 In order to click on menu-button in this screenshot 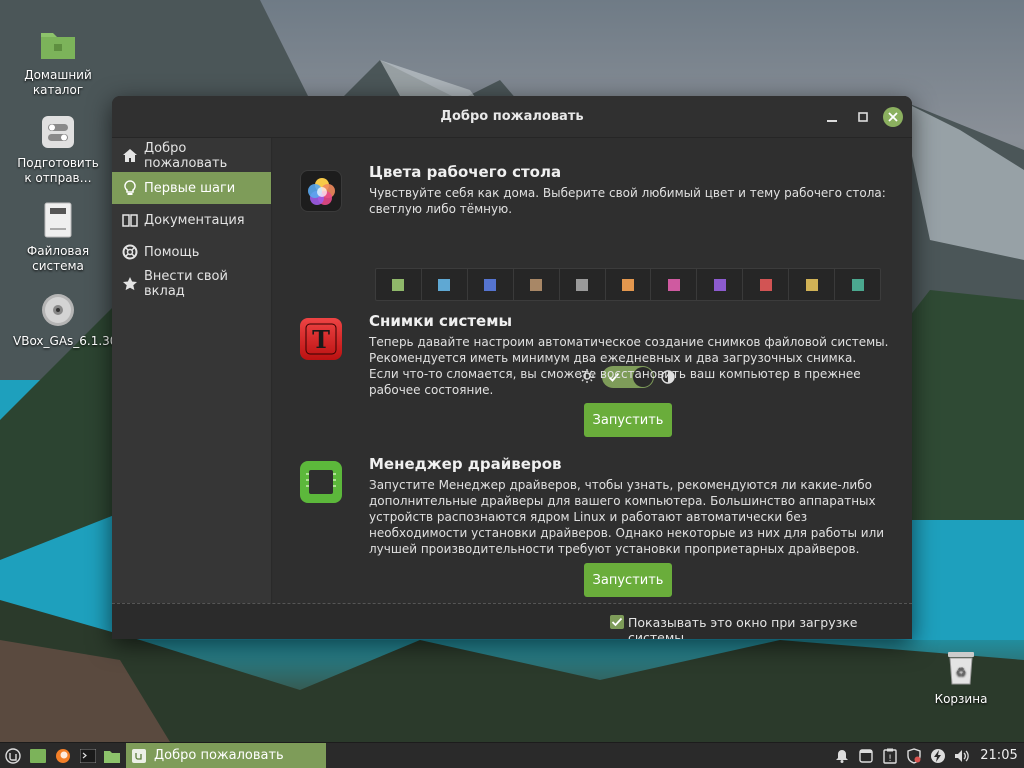, I will do `click(13, 755)`.